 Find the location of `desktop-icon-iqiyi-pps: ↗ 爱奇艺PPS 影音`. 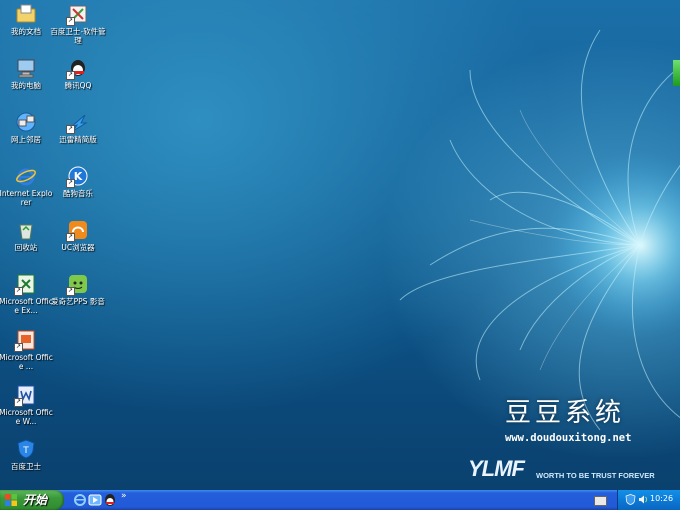

desktop-icon-iqiyi-pps: ↗ 爱奇艺PPS 影音 is located at coordinates (78, 289).